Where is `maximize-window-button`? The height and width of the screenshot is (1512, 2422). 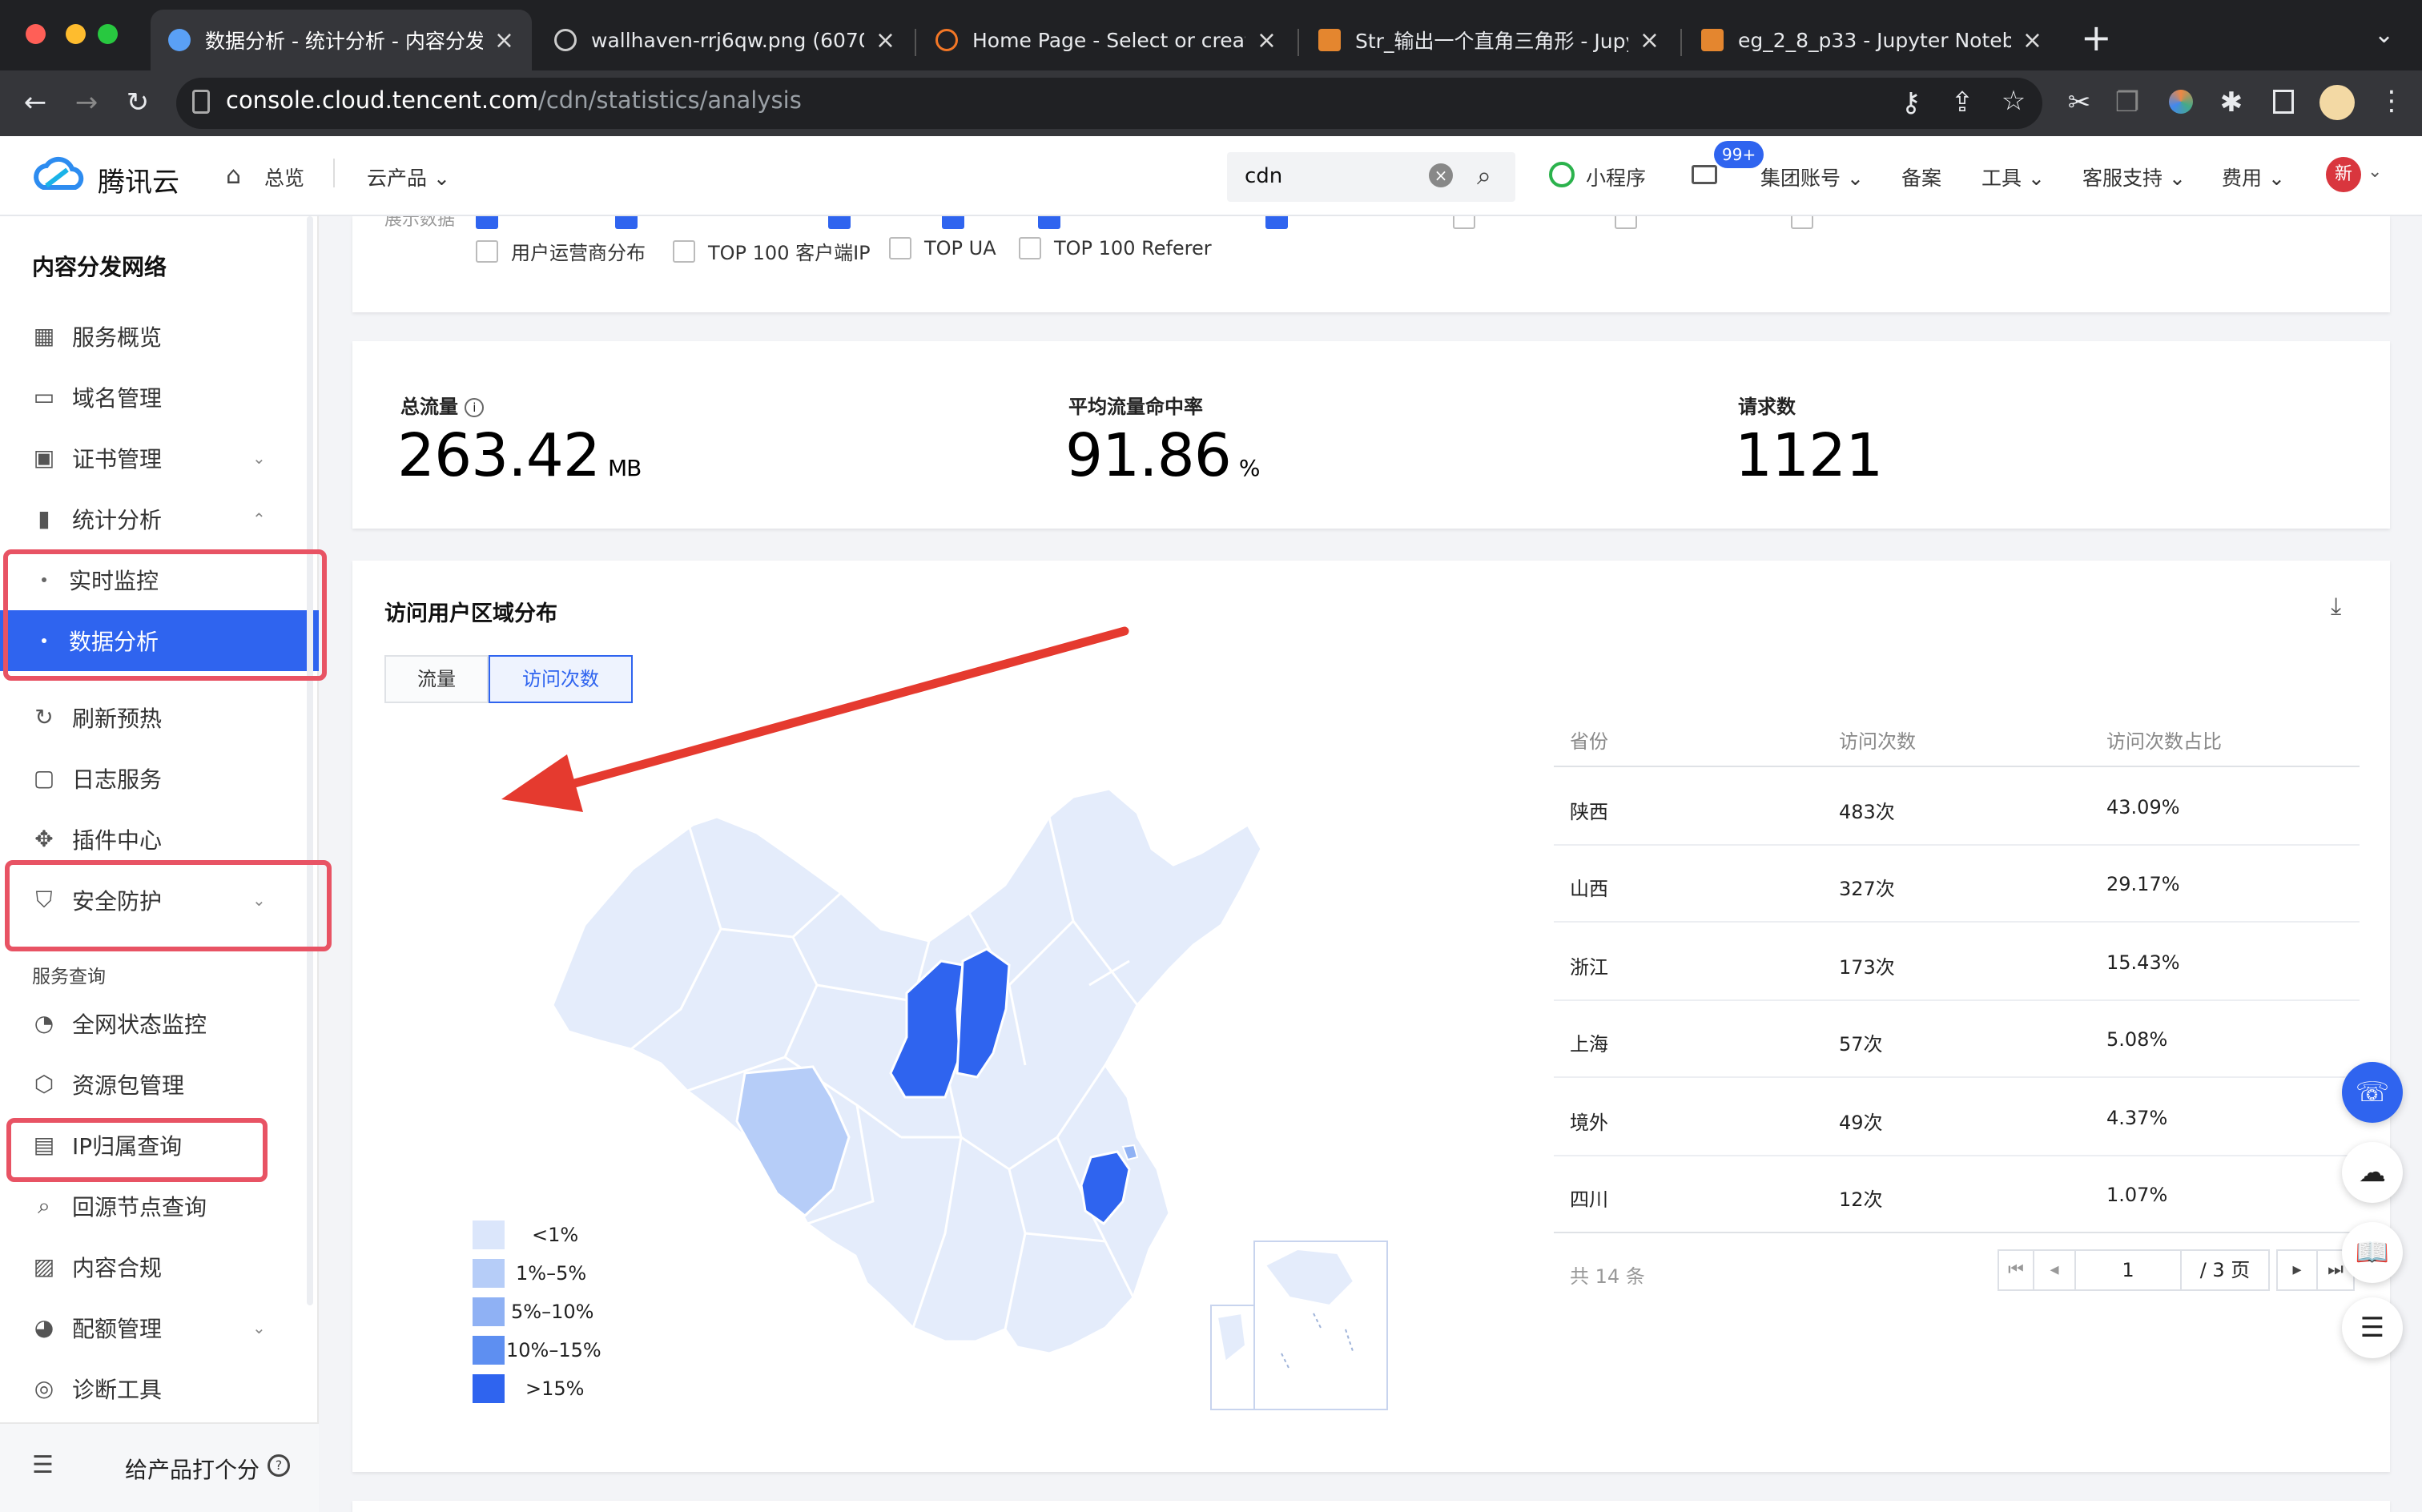 maximize-window-button is located at coordinates (108, 34).